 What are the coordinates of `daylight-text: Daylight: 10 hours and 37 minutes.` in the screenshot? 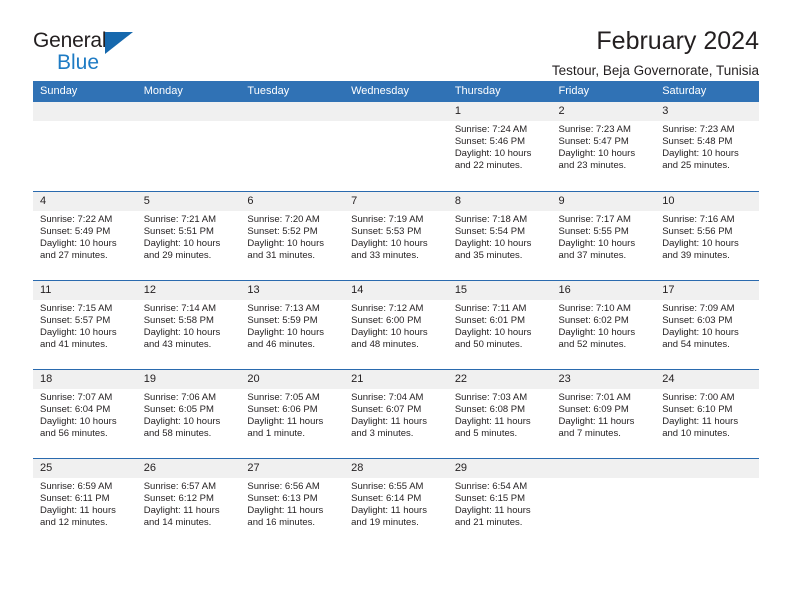 It's located at (597, 249).